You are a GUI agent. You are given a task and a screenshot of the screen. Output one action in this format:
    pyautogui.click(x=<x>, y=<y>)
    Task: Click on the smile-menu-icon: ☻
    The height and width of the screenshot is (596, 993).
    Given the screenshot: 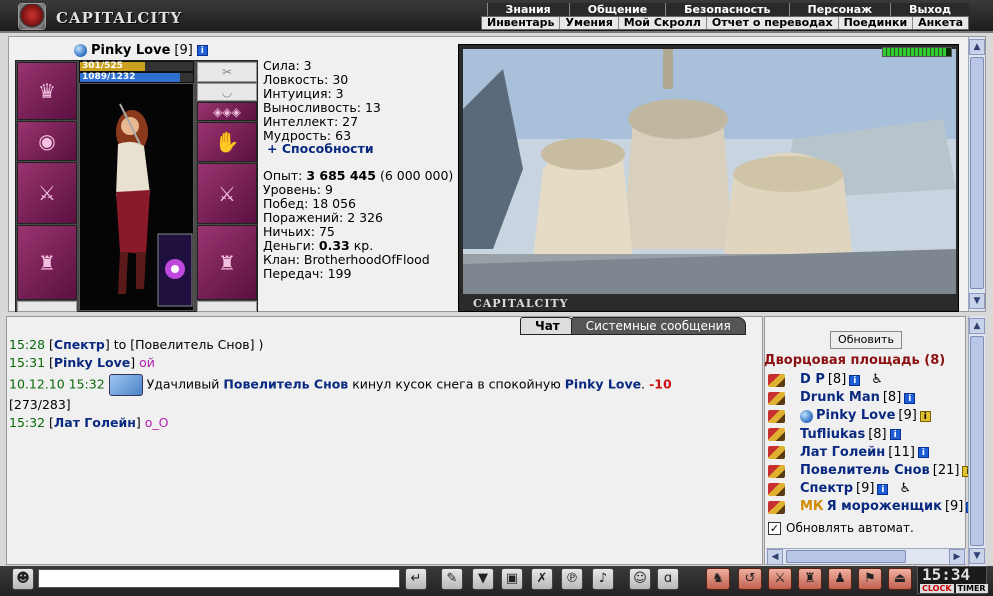 What is the action you would take?
    pyautogui.click(x=23, y=579)
    